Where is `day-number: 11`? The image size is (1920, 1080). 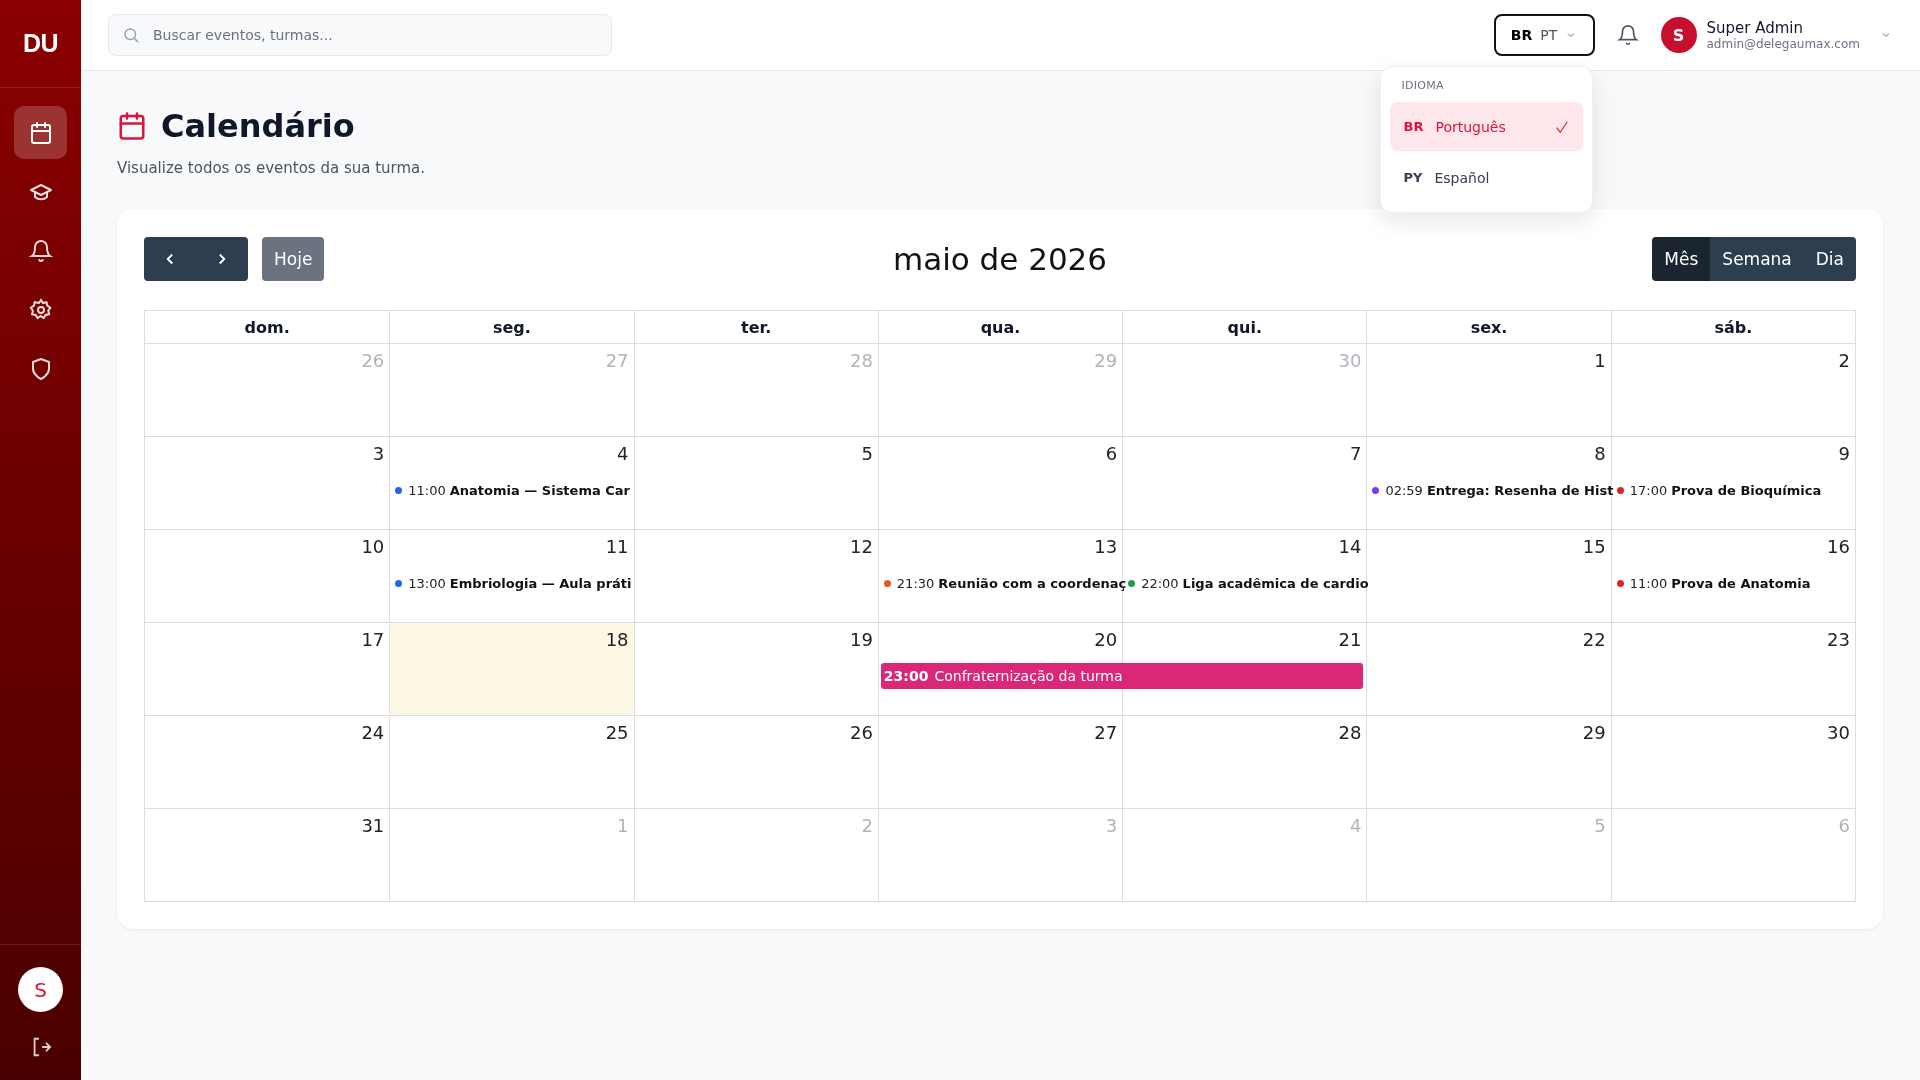 day-number: 11 is located at coordinates (617, 546).